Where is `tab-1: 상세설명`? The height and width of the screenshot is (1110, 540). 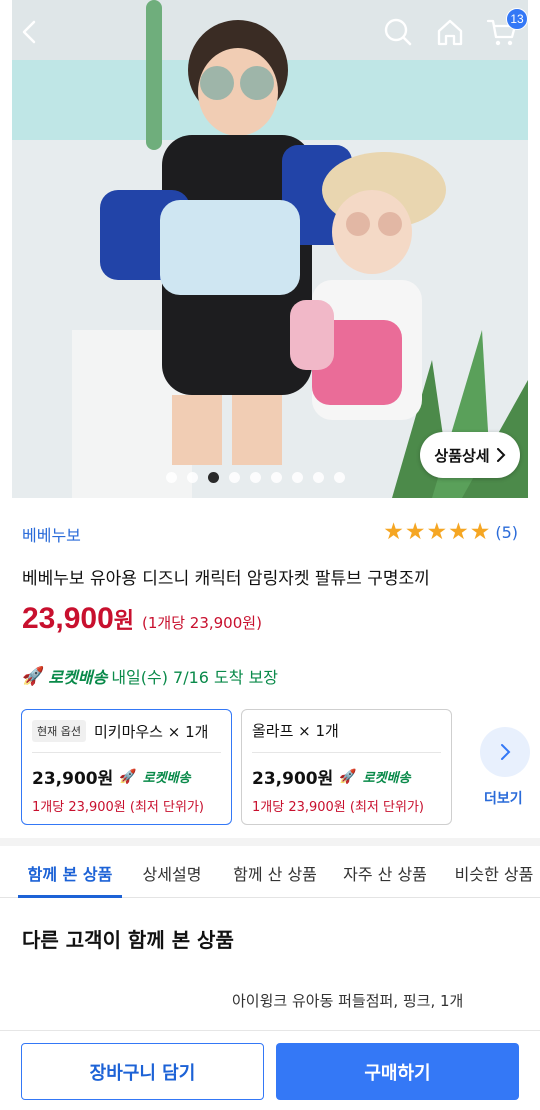 tab-1: 상세설명 is located at coordinates (172, 872).